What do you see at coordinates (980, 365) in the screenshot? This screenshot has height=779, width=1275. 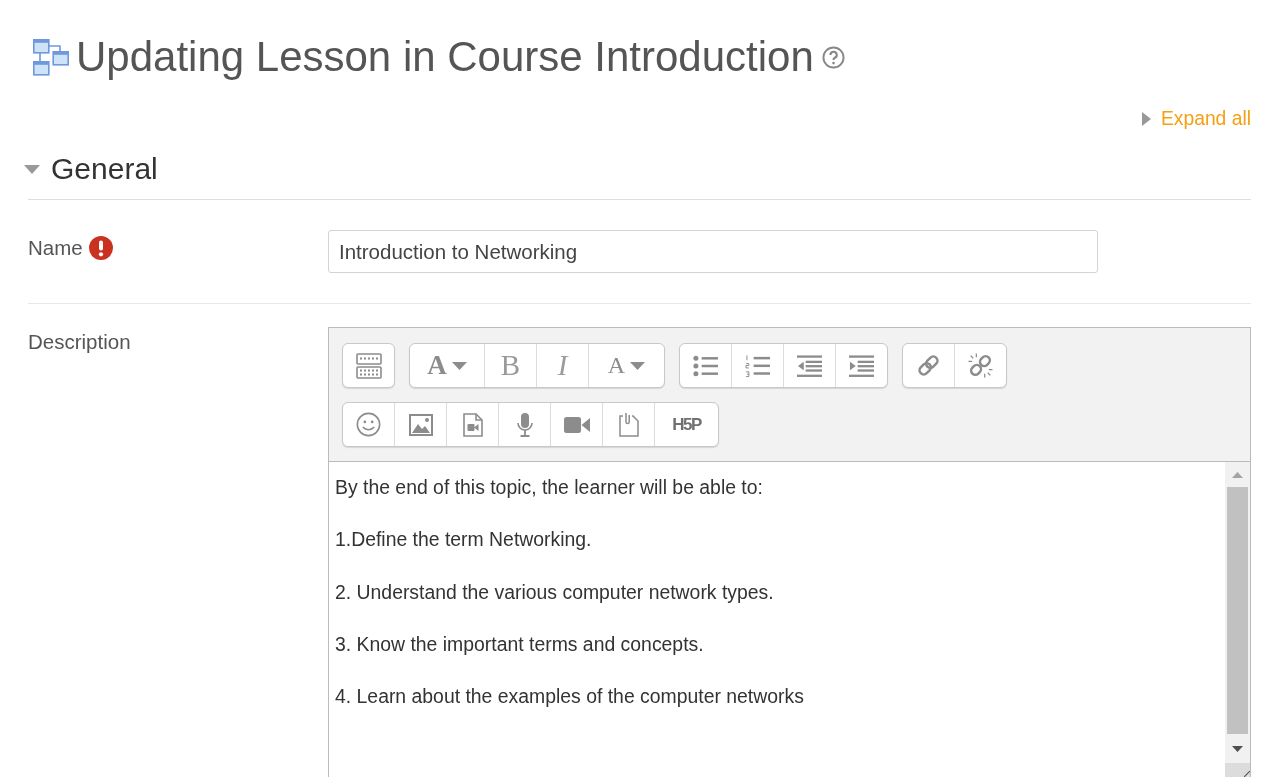 I see `broken-chain-icon` at bounding box center [980, 365].